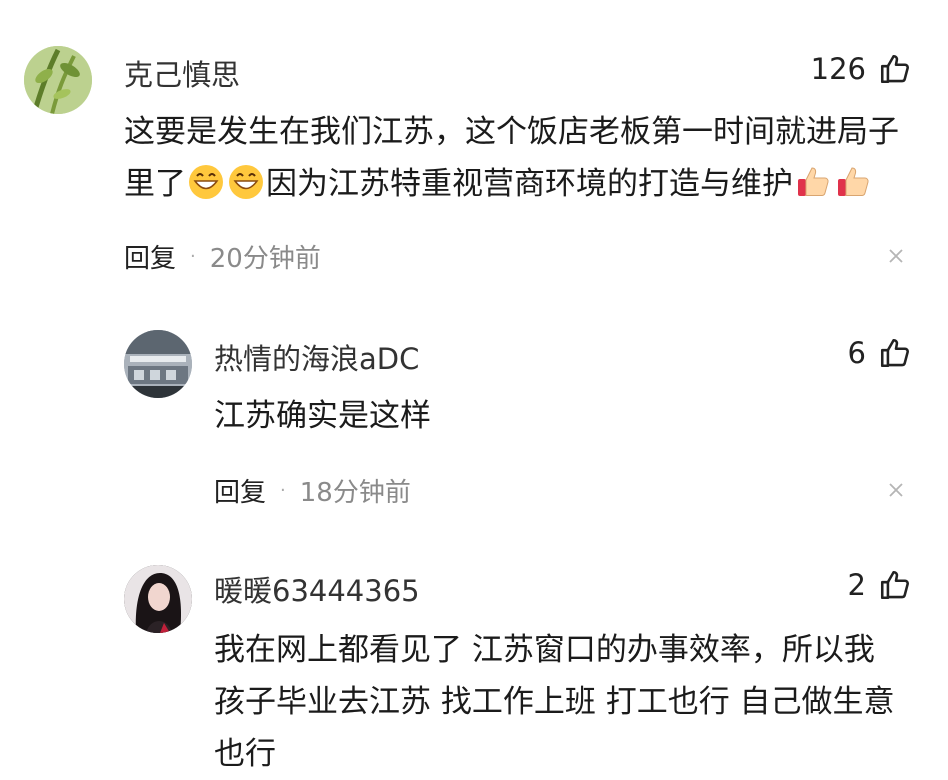 The height and width of the screenshot is (780, 948). Describe the element at coordinates (529, 184) in the screenshot. I see `comment-text-fragment: 因为江苏特重视营商环境的打造与维护` at that location.